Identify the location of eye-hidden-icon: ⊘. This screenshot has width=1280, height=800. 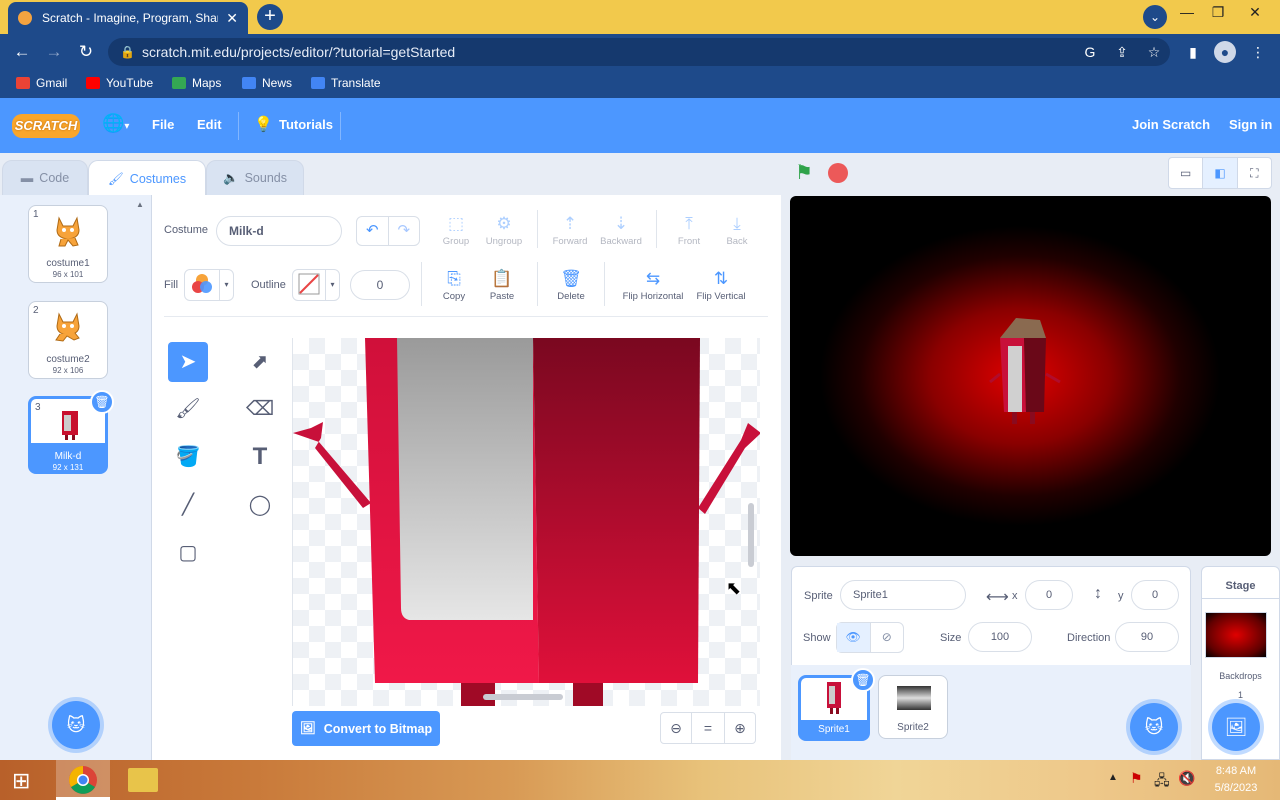
(887, 637).